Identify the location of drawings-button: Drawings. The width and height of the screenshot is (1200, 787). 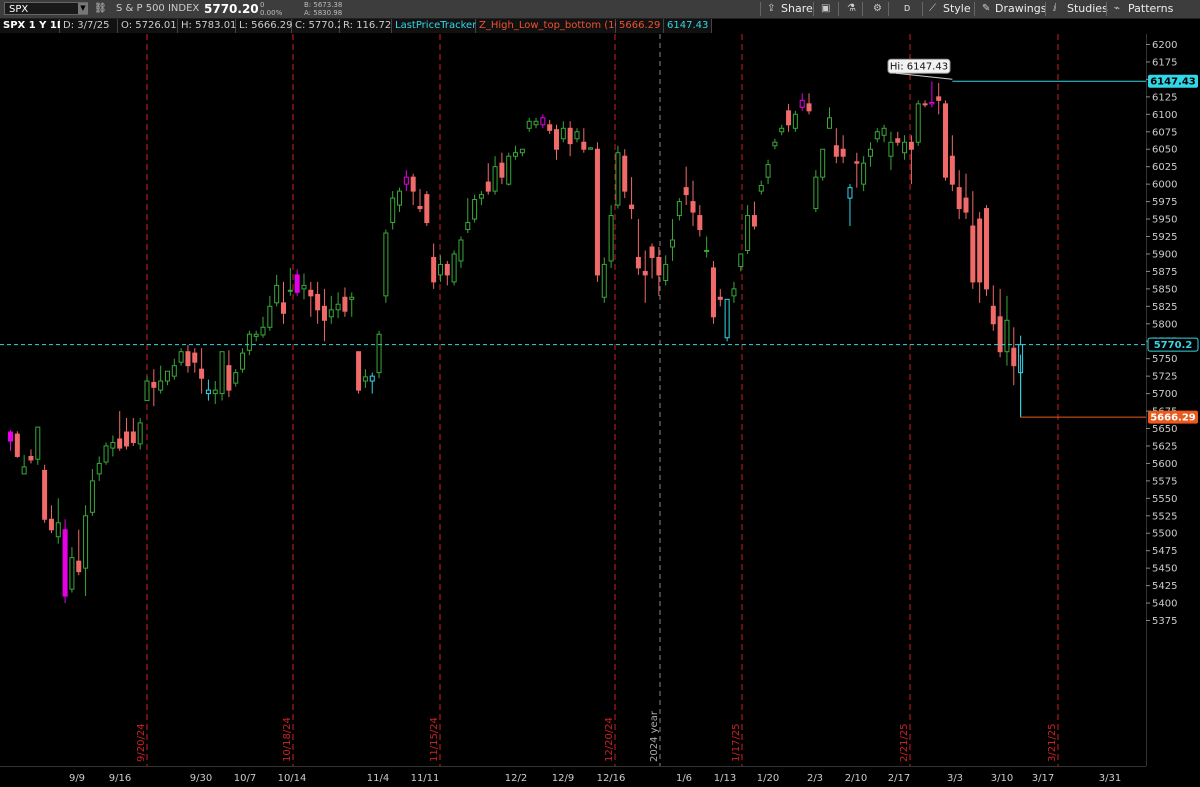
(1020, 9).